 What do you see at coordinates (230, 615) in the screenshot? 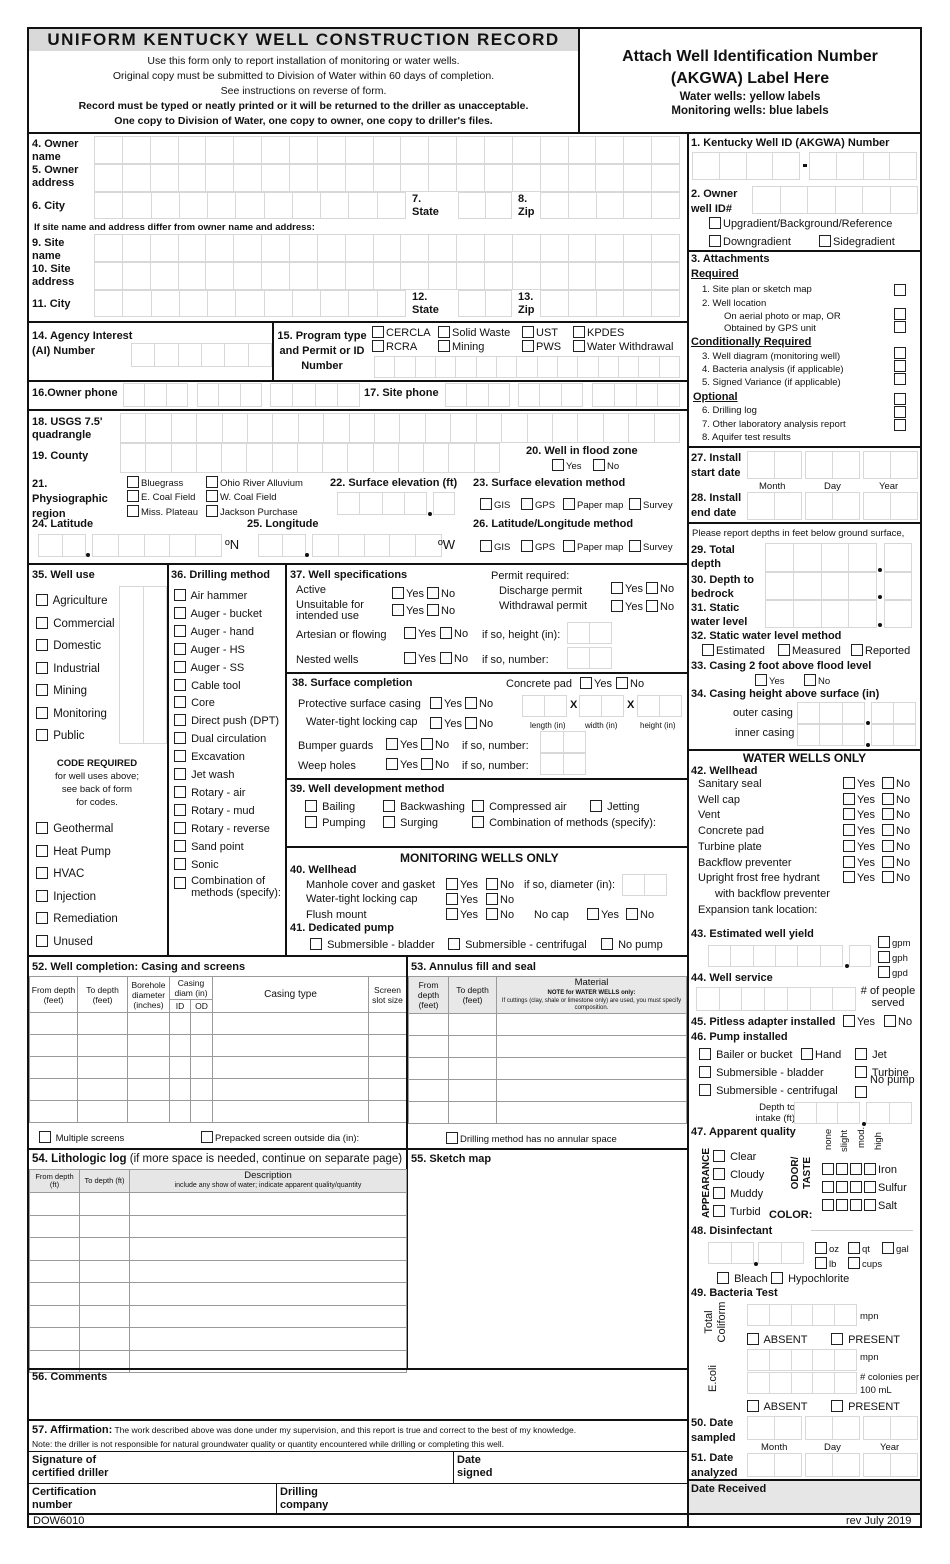
I see `drilling-auger-bucket: Auger - bucket` at bounding box center [230, 615].